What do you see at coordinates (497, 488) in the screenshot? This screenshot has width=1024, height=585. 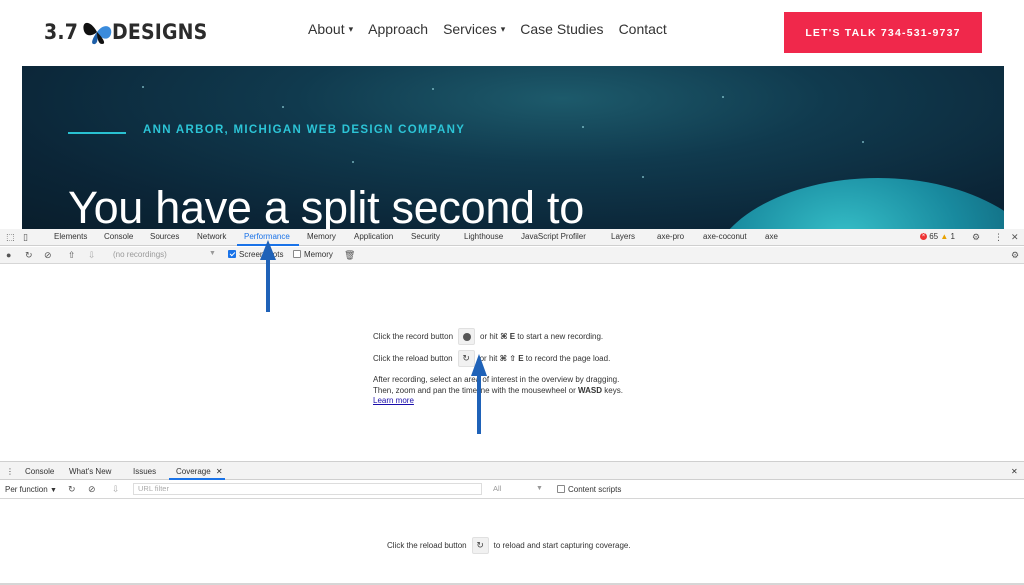 I see `type-filter-label: All` at bounding box center [497, 488].